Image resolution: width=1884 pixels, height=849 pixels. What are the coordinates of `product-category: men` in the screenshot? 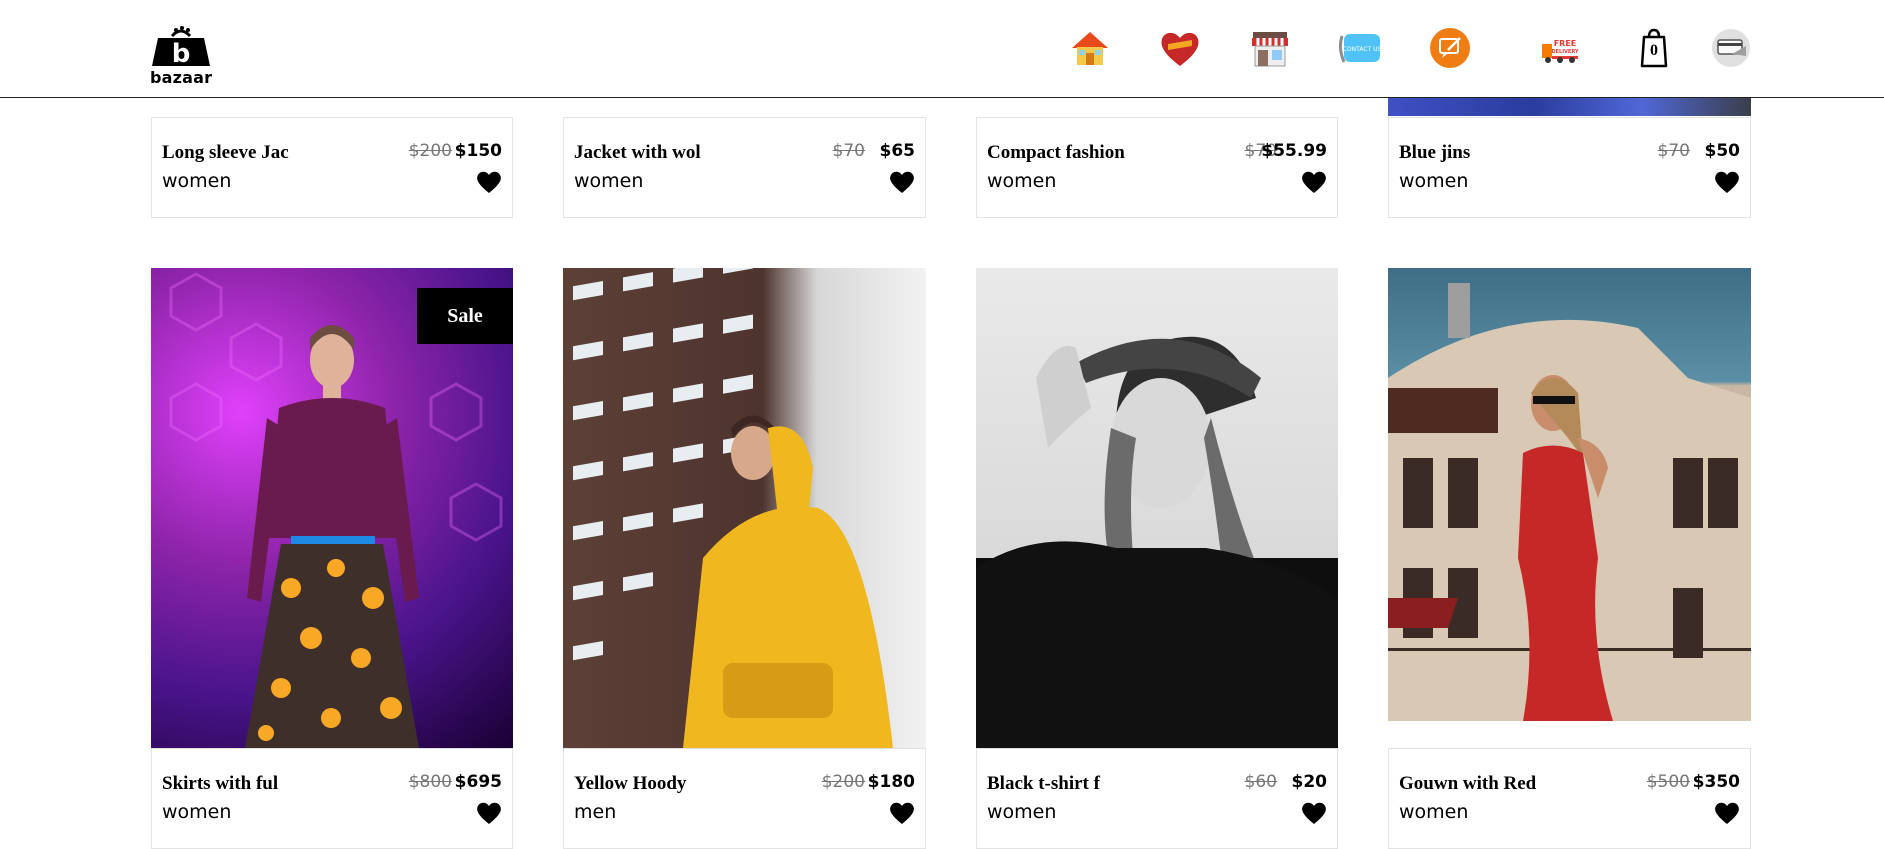 It's located at (595, 812).